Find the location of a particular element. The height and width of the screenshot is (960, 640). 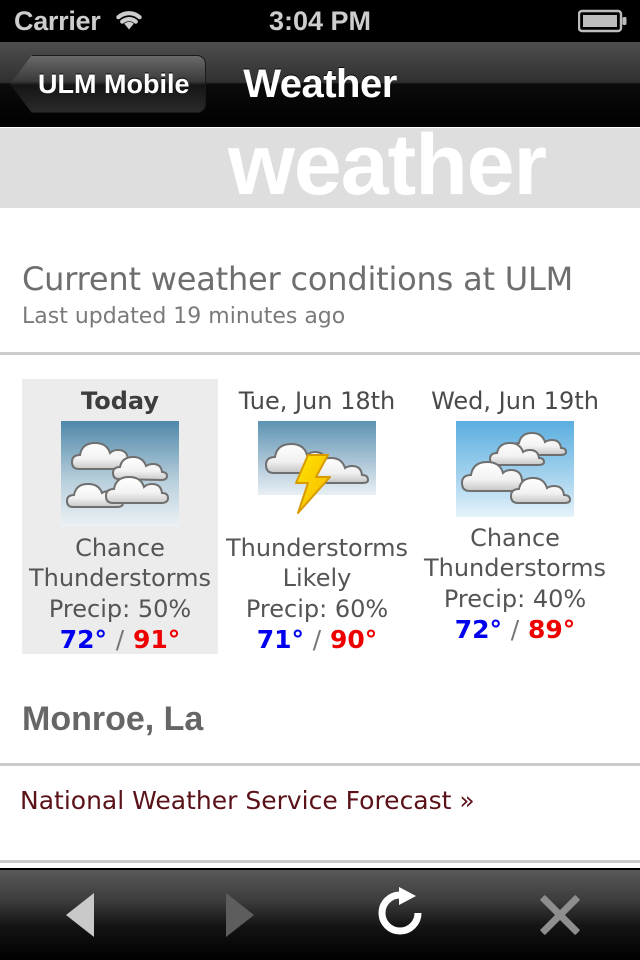

page-title: Weather is located at coordinates (320, 84).